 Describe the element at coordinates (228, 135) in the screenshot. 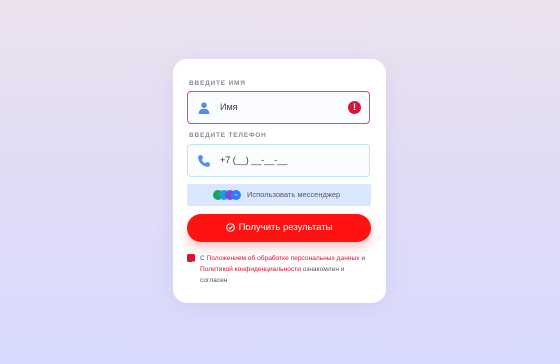

I see `phone-field-label: ВВЕДИТЕ ТЕЛЕФОН` at that location.